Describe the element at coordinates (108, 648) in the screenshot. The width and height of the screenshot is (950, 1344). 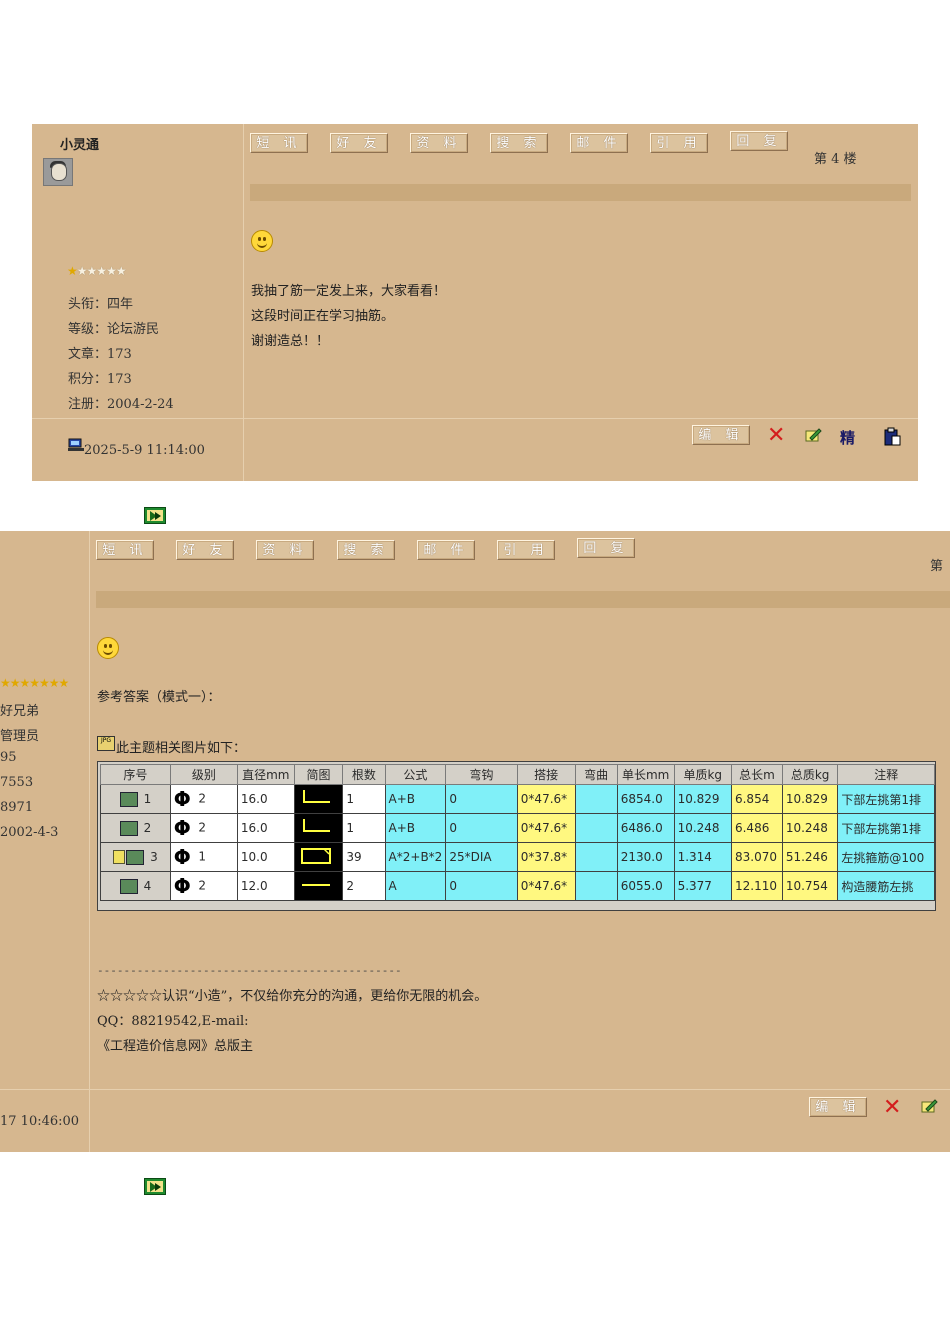
I see `smiley-icon` at that location.